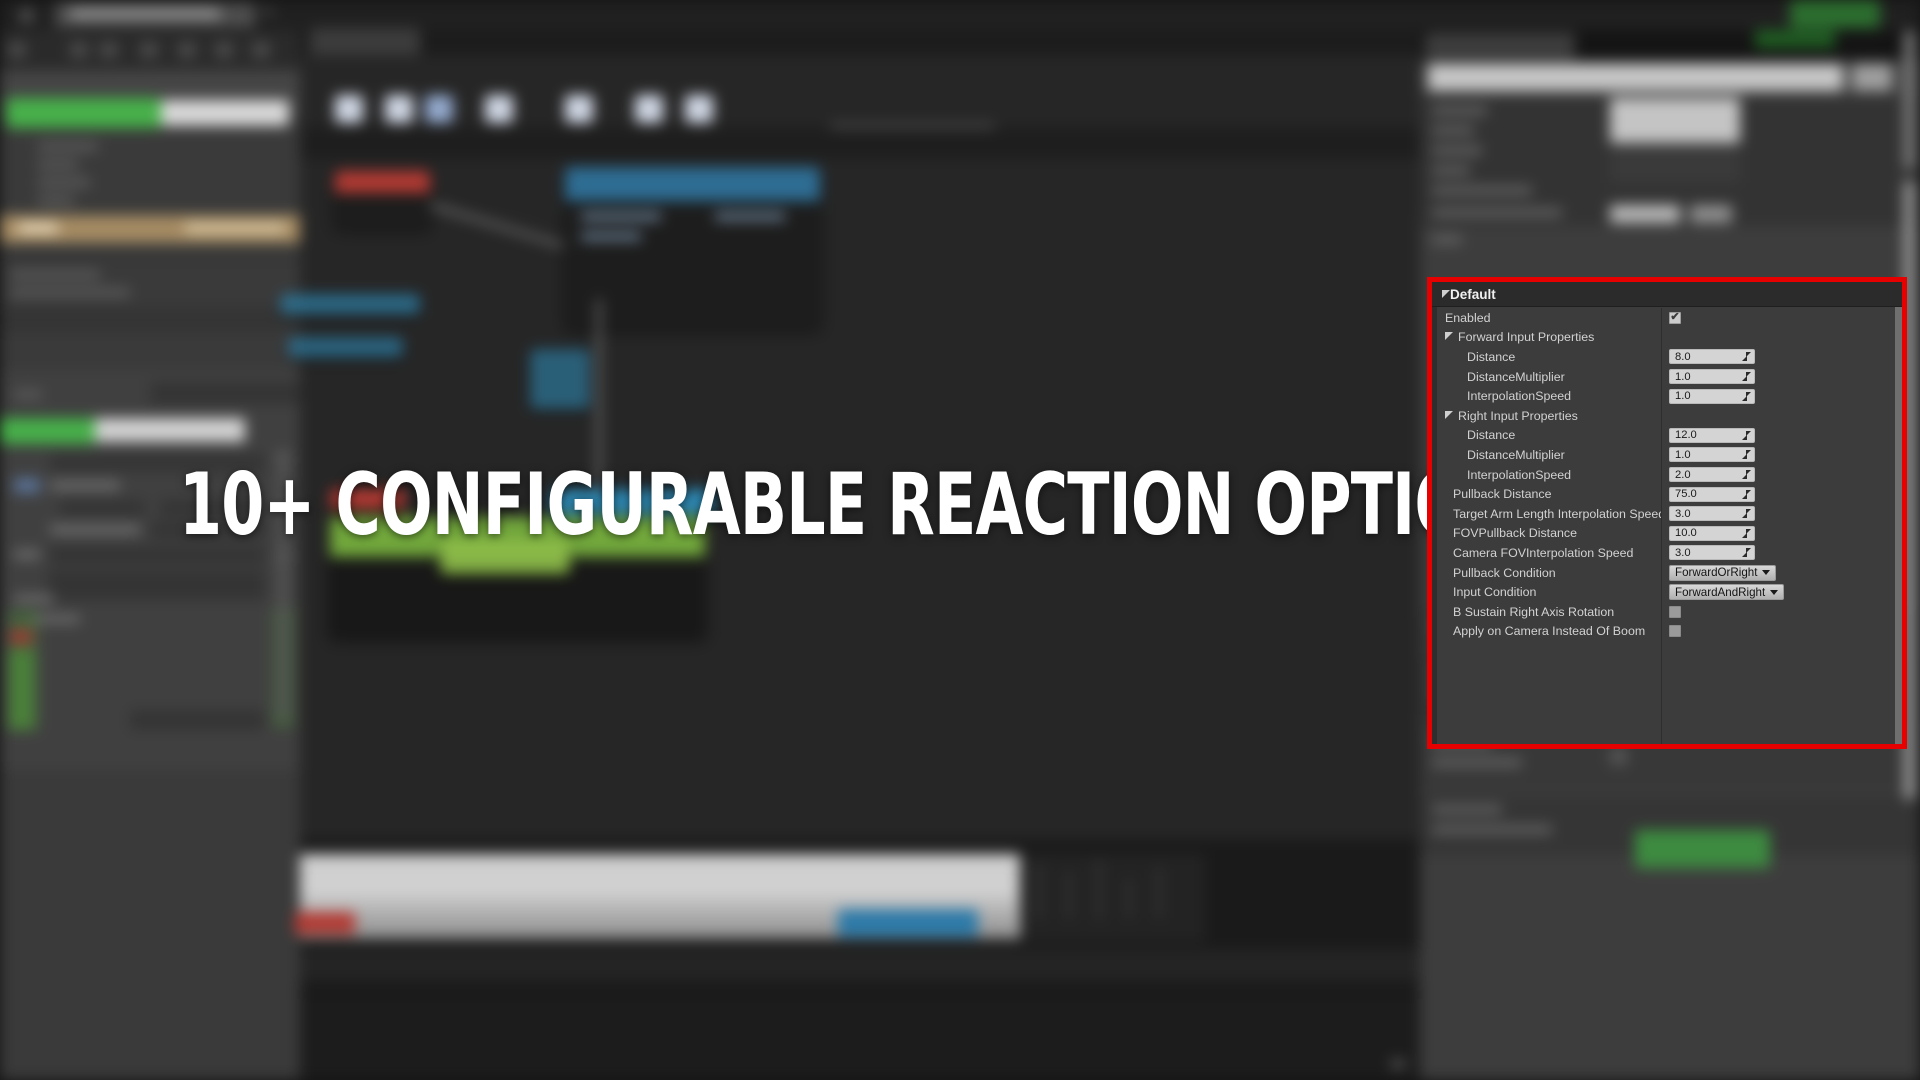 The height and width of the screenshot is (1080, 1920). I want to click on property-row: InterpolationSpeed 1.0, so click(1666, 396).